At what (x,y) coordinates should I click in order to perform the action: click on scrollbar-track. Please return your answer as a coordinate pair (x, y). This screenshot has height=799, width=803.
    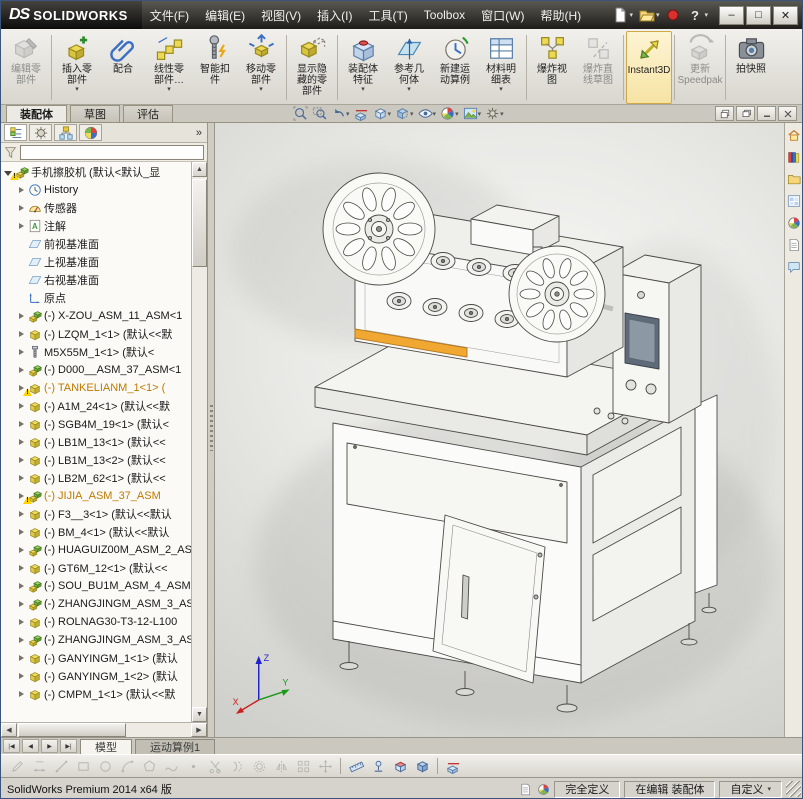
    Looking at the image, I should click on (104, 730).